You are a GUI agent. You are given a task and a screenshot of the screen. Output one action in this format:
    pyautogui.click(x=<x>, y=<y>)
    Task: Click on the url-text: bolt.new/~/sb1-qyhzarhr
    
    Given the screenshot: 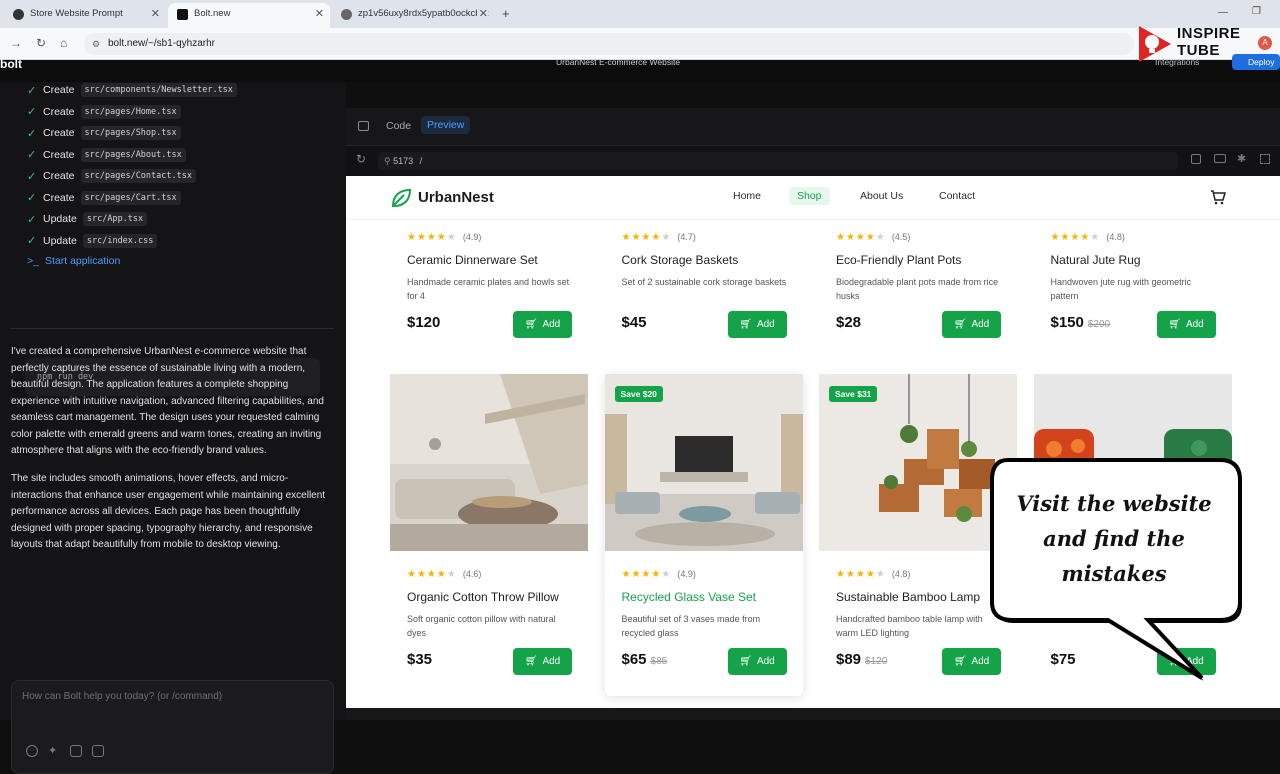 What is the action you would take?
    pyautogui.click(x=162, y=43)
    